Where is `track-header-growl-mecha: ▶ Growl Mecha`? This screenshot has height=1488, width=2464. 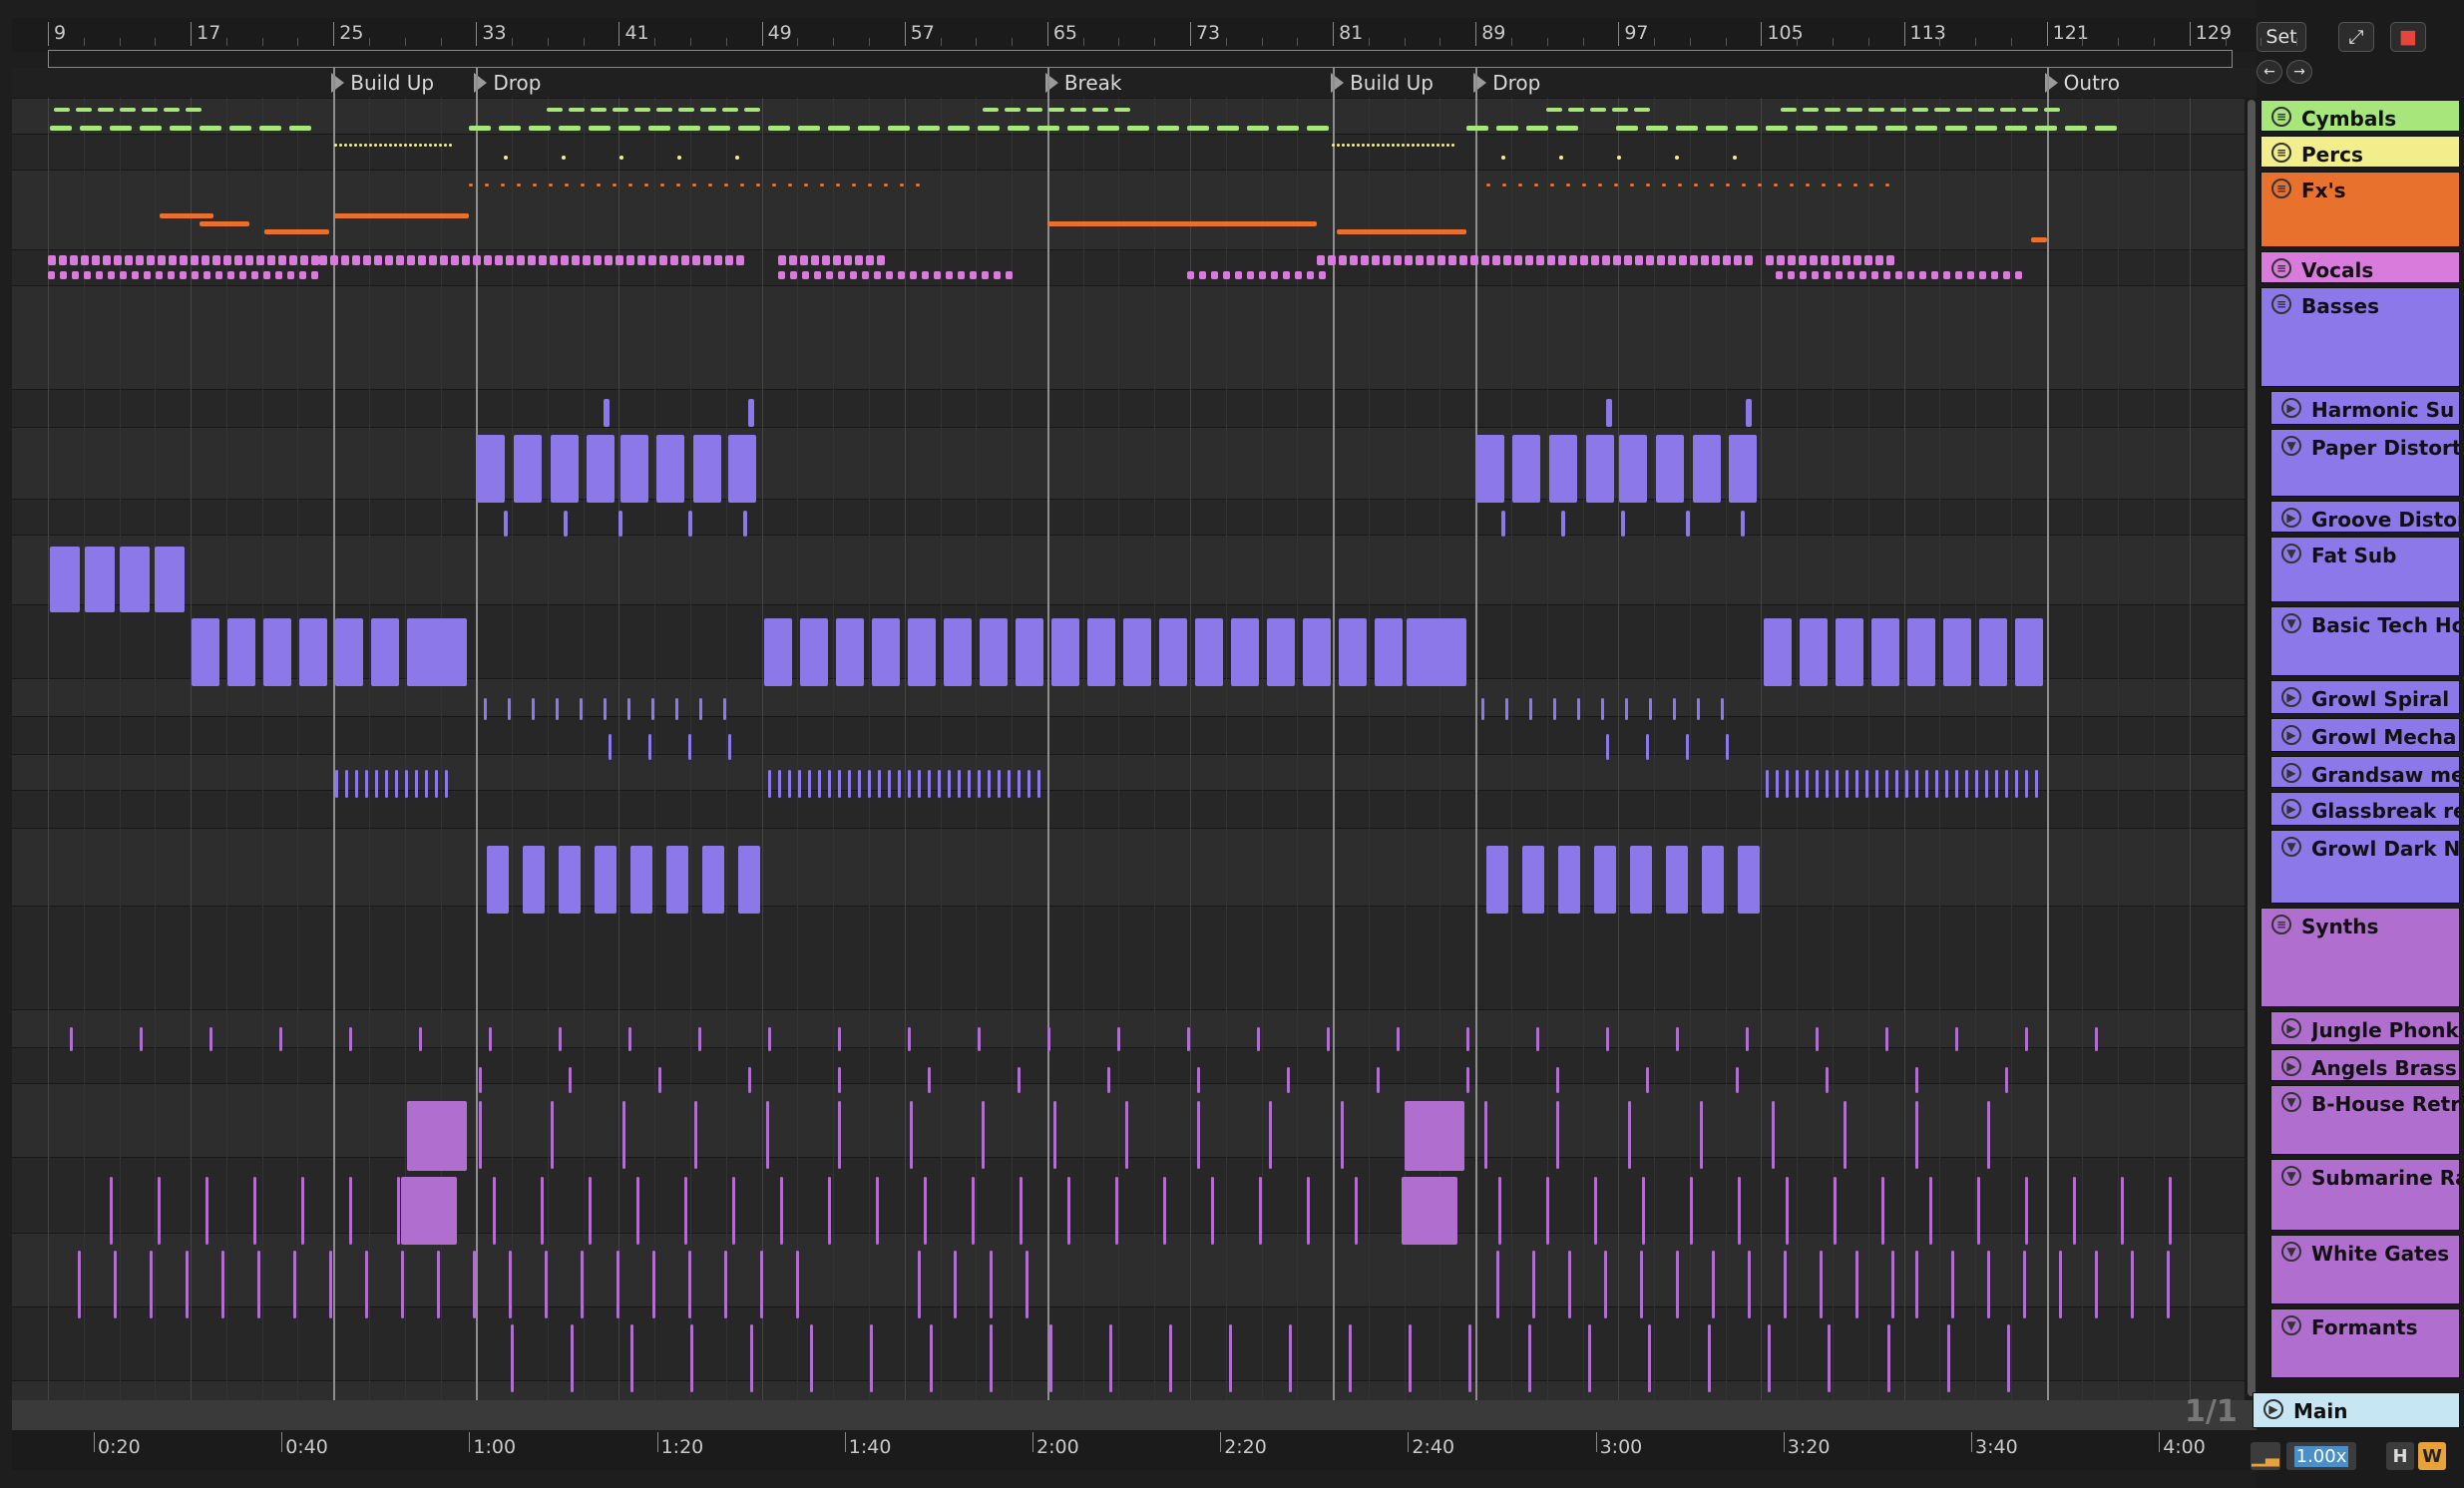
track-header-growl-mecha: ▶ Growl Mecha is located at coordinates (2365, 735).